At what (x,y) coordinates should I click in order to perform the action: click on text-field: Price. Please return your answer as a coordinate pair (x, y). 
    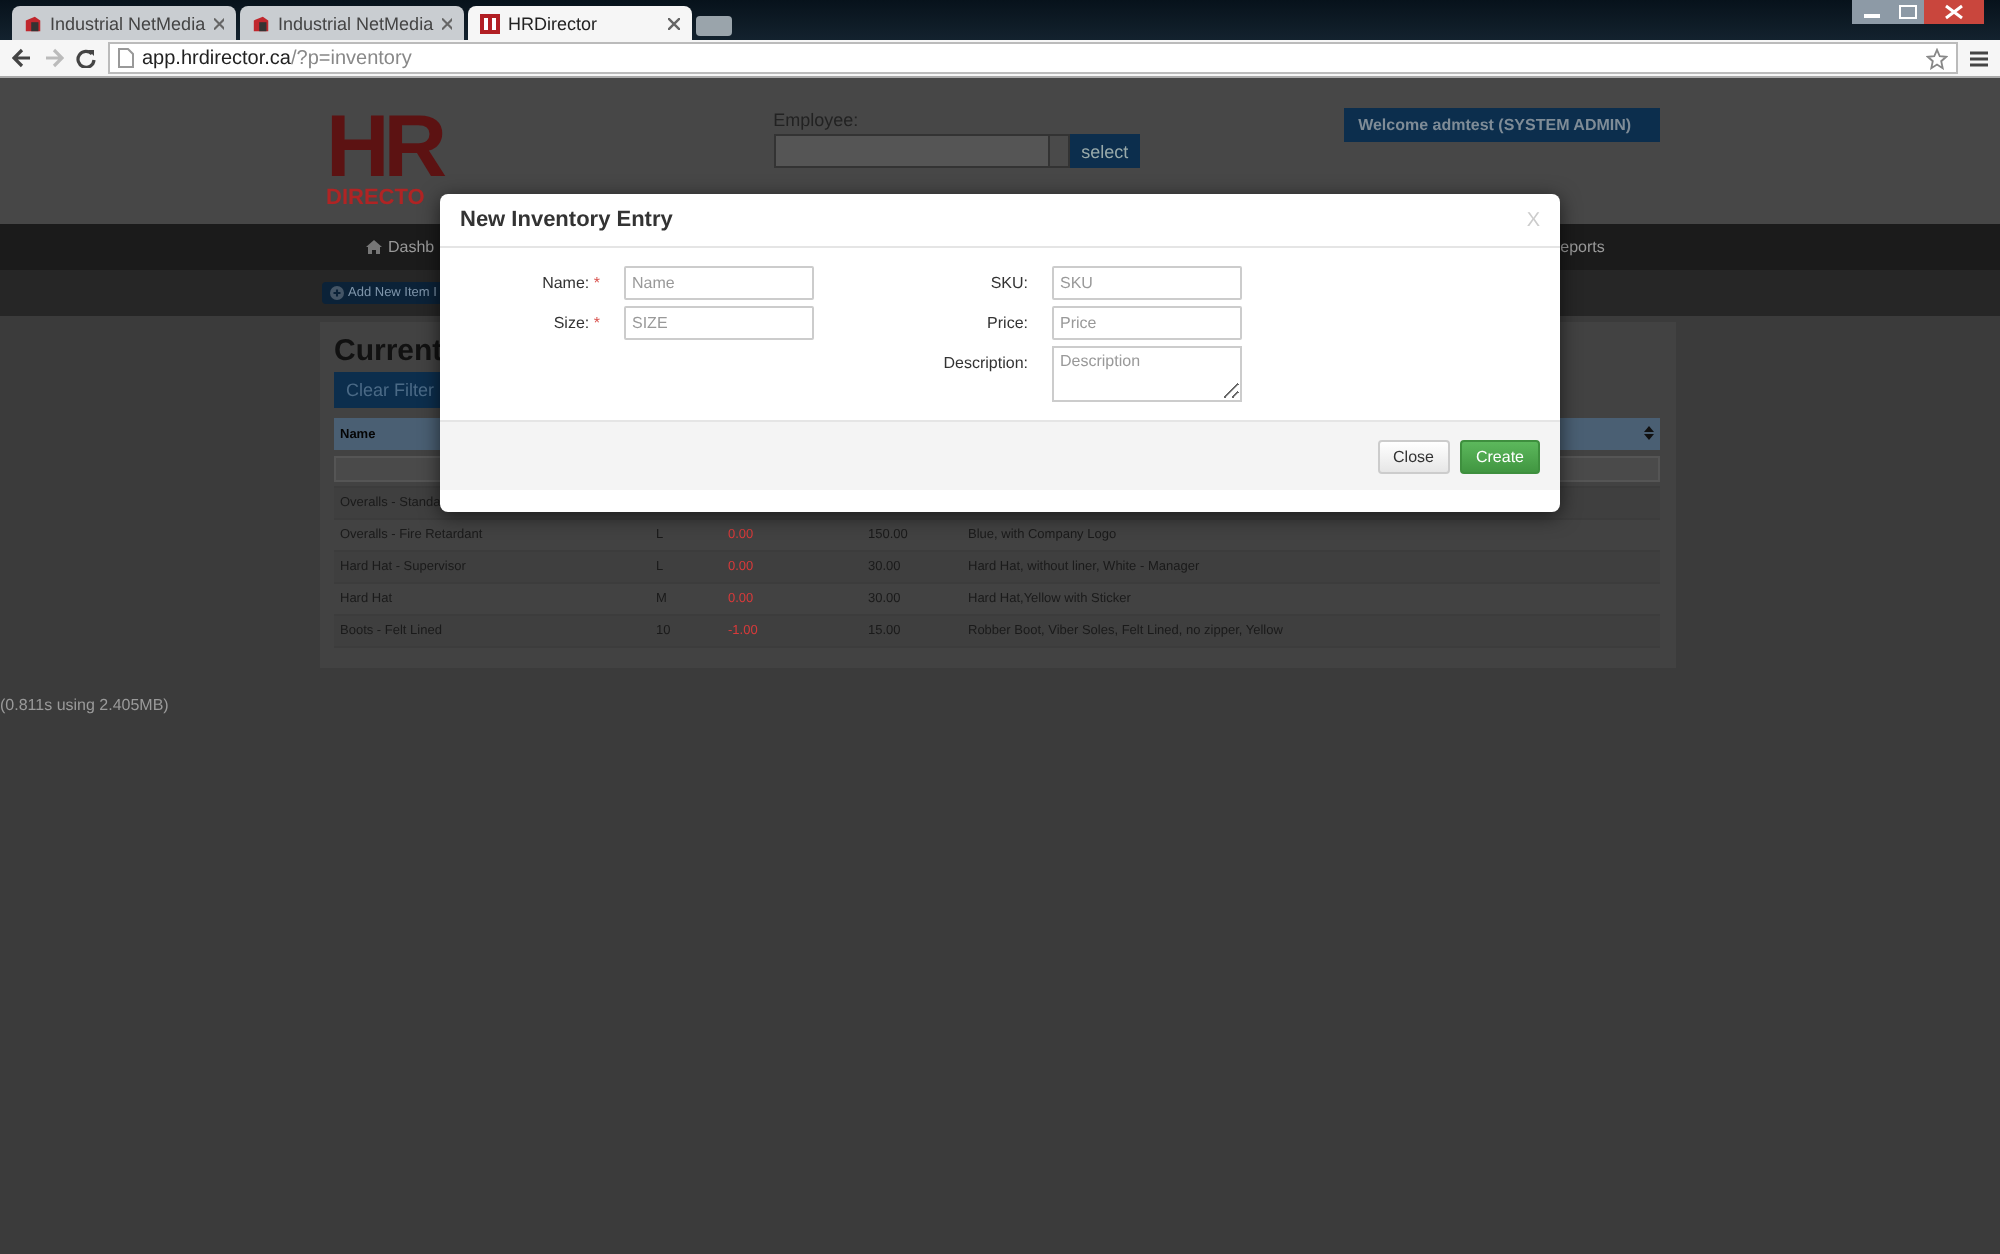
    Looking at the image, I should click on (1147, 323).